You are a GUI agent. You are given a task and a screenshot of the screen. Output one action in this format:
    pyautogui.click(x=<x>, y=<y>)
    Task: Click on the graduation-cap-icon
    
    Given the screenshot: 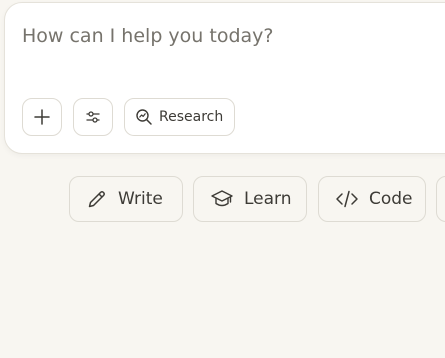 What is the action you would take?
    pyautogui.click(x=222, y=199)
    